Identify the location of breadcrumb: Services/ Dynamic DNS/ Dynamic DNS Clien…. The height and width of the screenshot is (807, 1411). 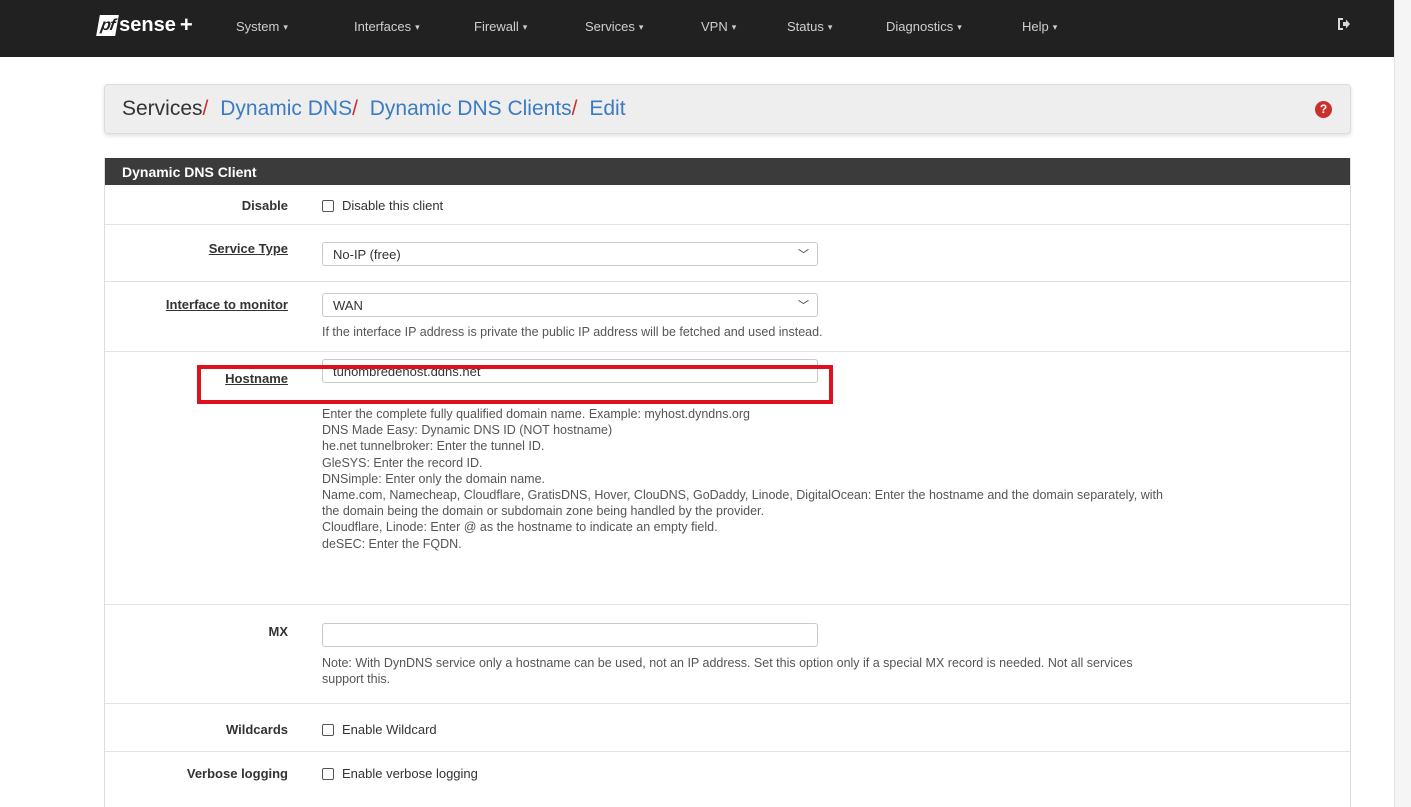
(374, 109).